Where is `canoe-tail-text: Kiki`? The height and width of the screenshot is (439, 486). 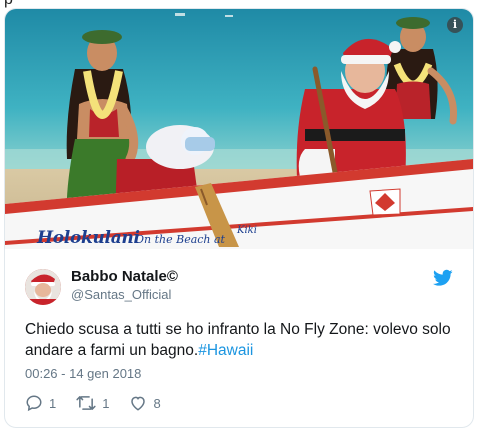
canoe-tail-text: Kiki is located at coordinates (247, 230).